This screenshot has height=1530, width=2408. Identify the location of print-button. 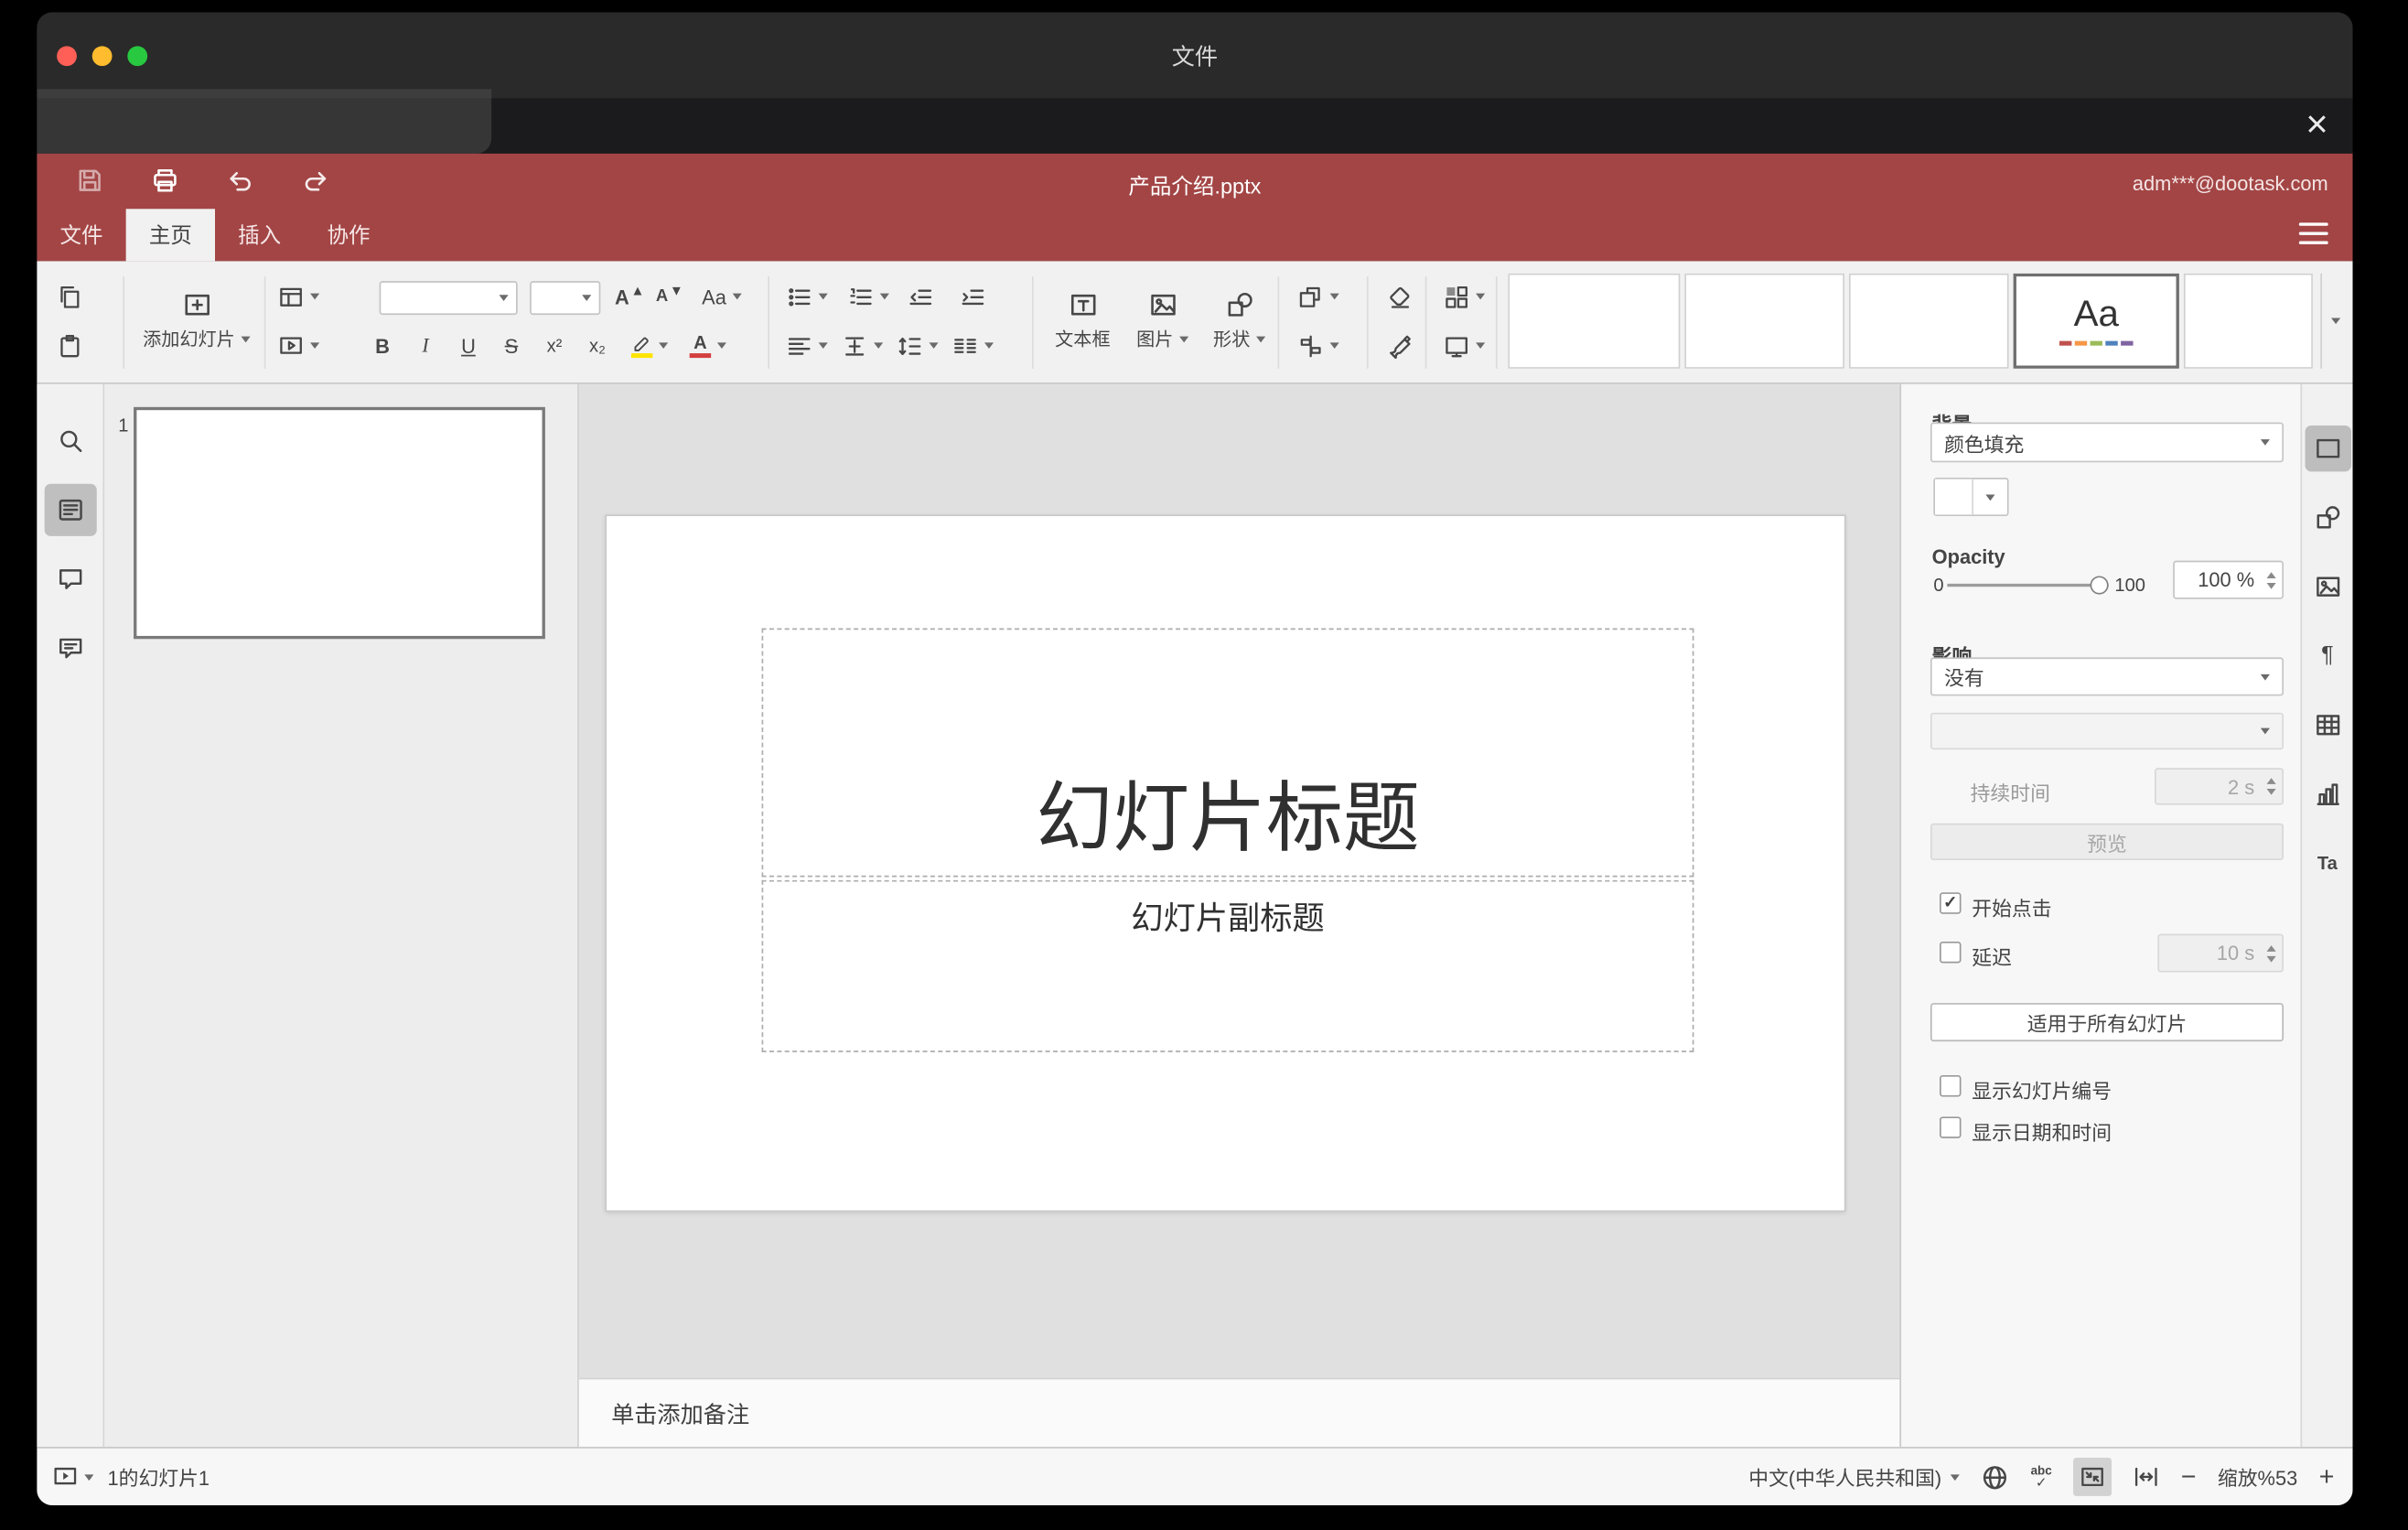
(164, 180).